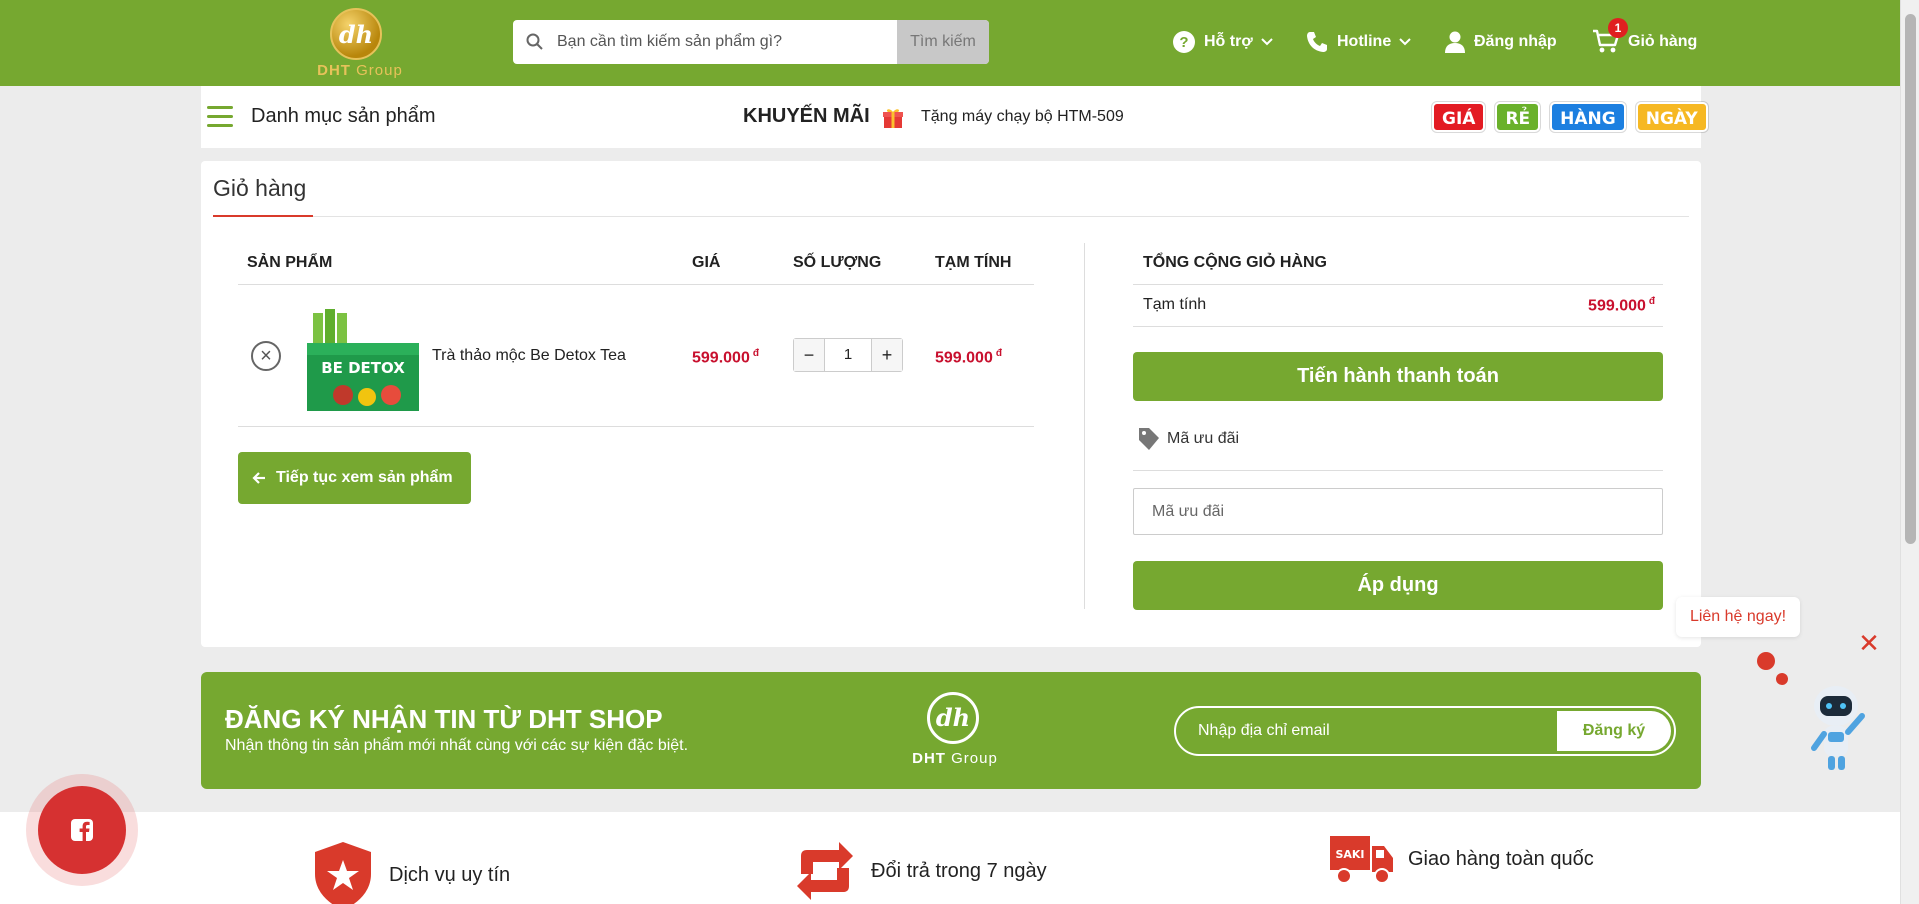 The image size is (1919, 904). Describe the element at coordinates (1398, 511) in the screenshot. I see `coupon-input` at that location.